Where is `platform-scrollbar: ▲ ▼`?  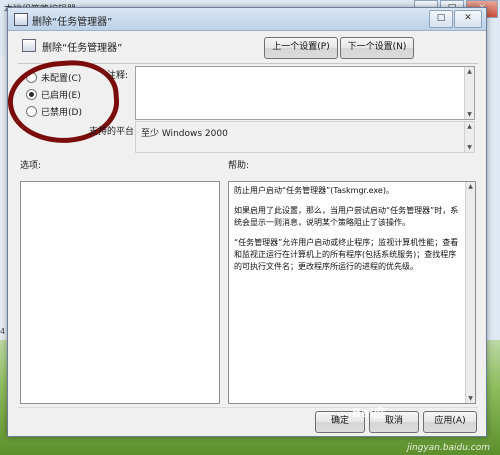 platform-scrollbar: ▲ ▼ is located at coordinates (469, 137).